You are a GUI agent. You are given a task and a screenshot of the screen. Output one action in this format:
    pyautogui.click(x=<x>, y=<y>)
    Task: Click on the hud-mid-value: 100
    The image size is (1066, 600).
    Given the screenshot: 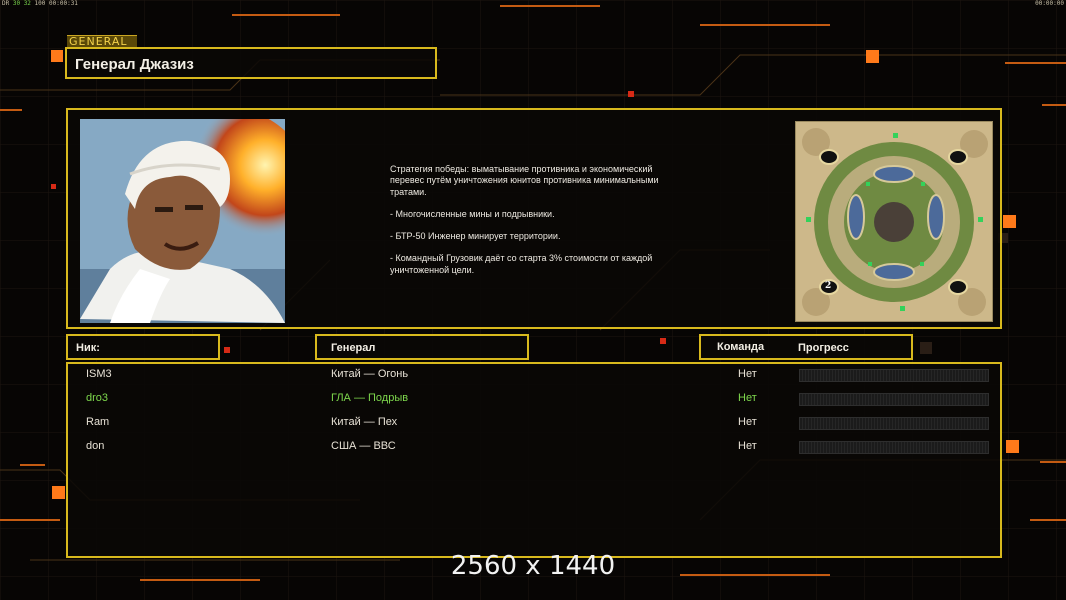 What is the action you would take?
    pyautogui.click(x=40, y=3)
    